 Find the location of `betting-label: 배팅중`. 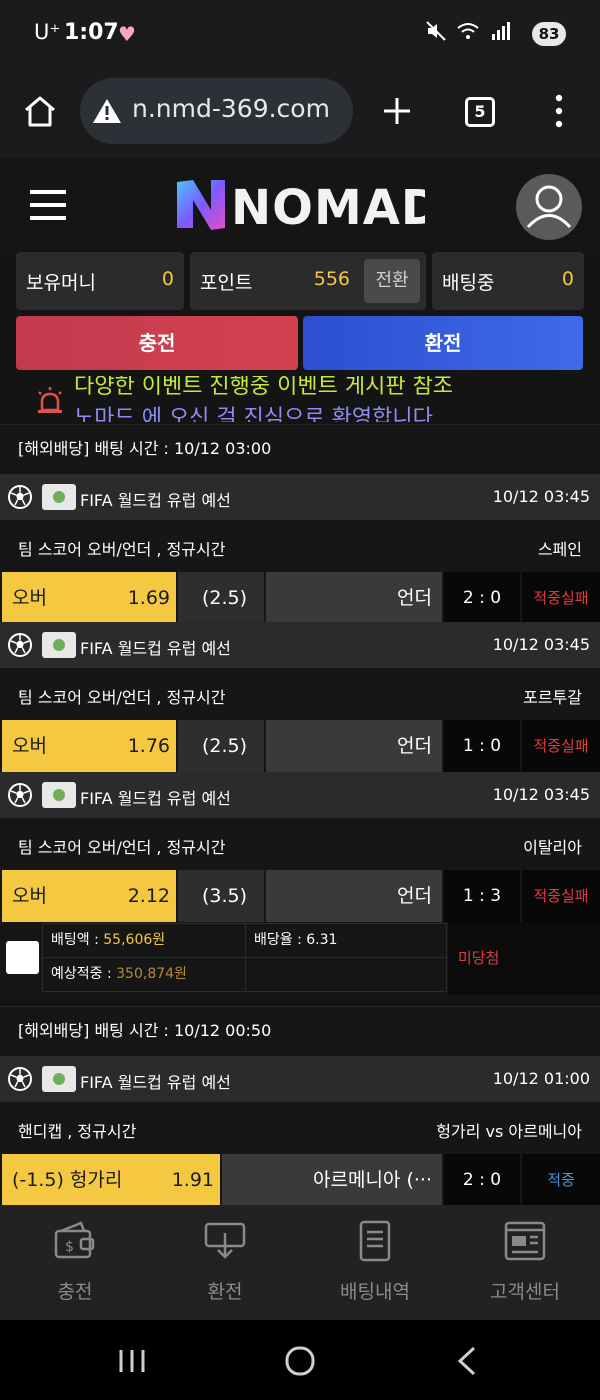

betting-label: 배팅중 is located at coordinates (468, 283).